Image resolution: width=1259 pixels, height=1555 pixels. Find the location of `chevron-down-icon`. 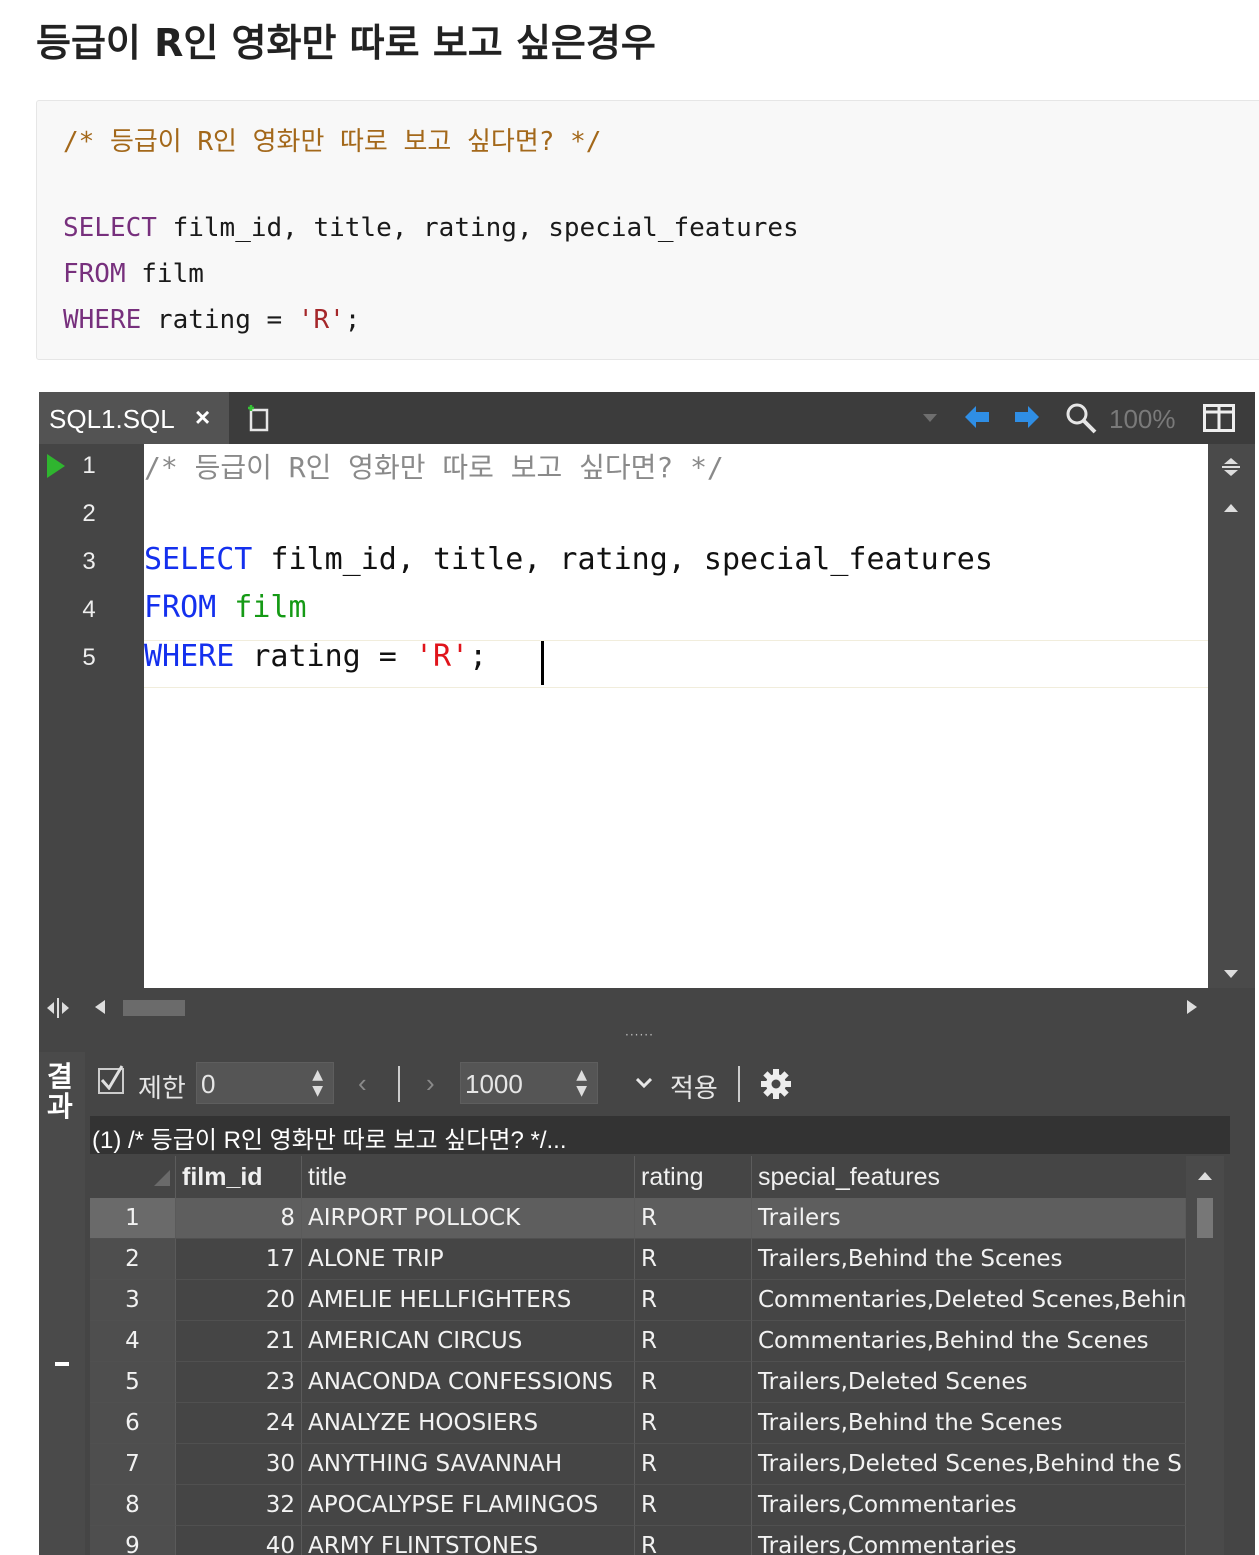

chevron-down-icon is located at coordinates (644, 1083).